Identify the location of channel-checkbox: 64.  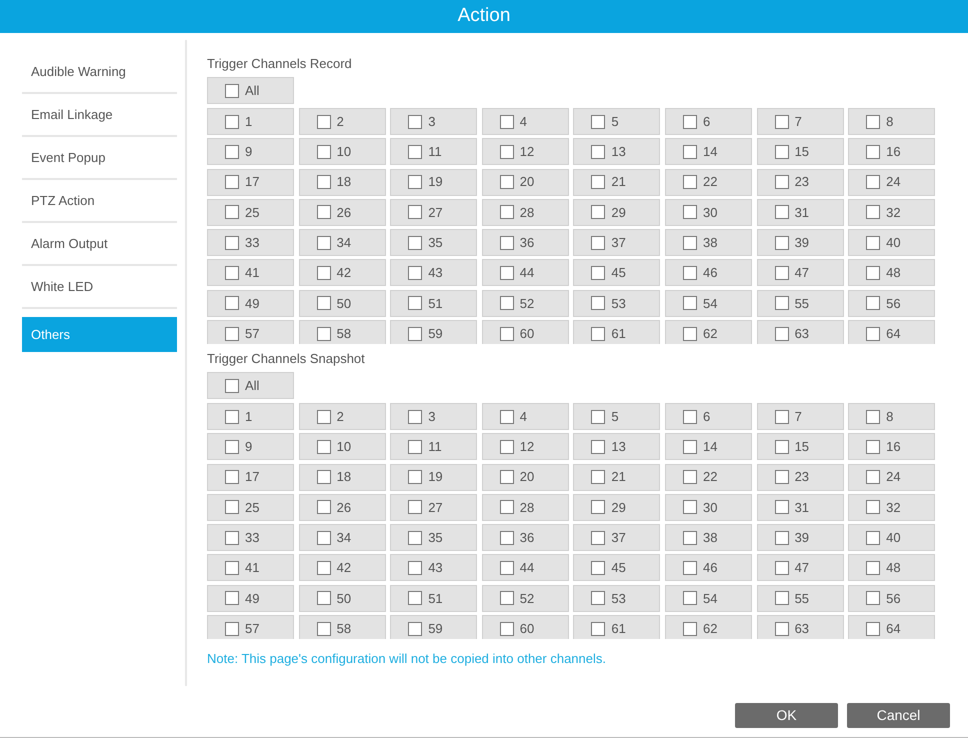
(892, 332).